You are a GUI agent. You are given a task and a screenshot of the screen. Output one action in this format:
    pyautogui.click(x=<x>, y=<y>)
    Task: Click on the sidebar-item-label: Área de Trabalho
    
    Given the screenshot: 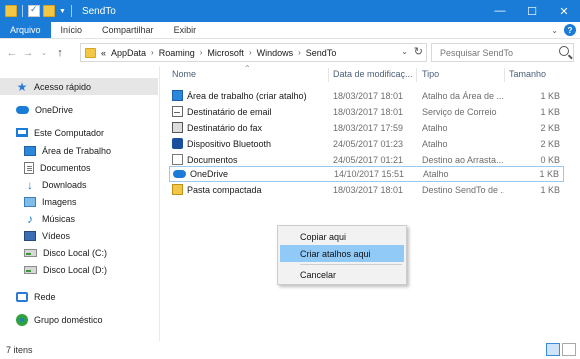 What is the action you would take?
    pyautogui.click(x=77, y=150)
    